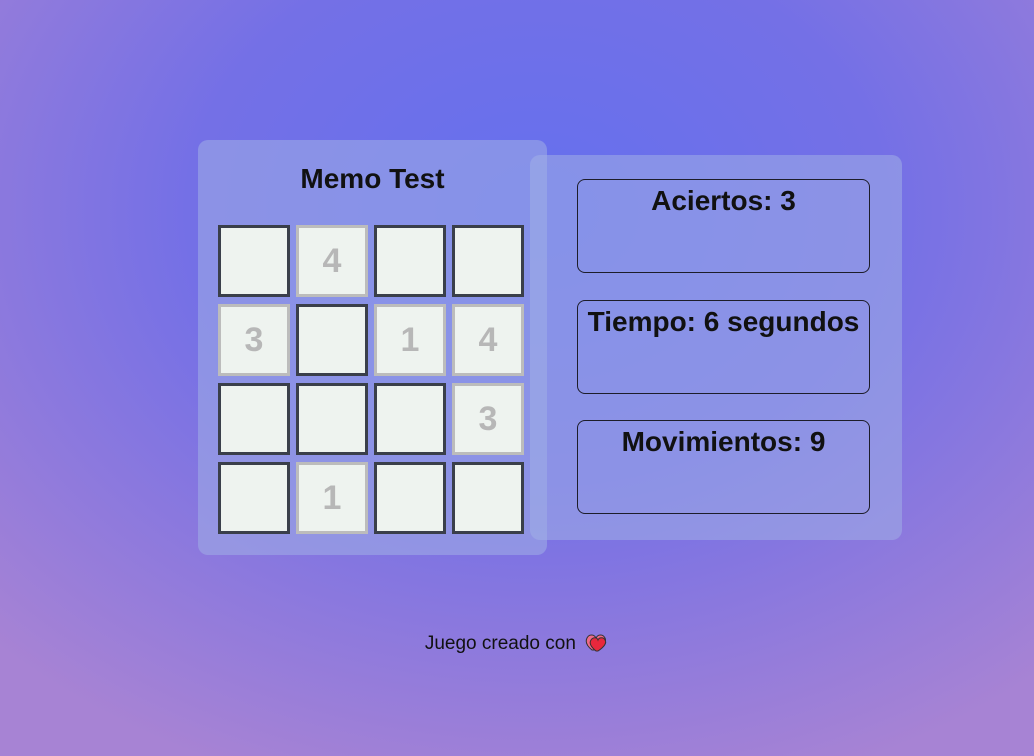  Describe the element at coordinates (500, 643) in the screenshot. I see `footer-text: Juego creado con` at that location.